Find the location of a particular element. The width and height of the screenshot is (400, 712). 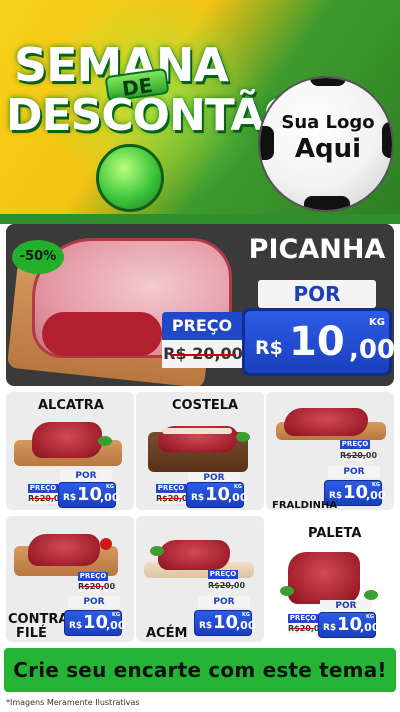

logo-ball-icon: Sua Logo Aqui is located at coordinates (326, 144).